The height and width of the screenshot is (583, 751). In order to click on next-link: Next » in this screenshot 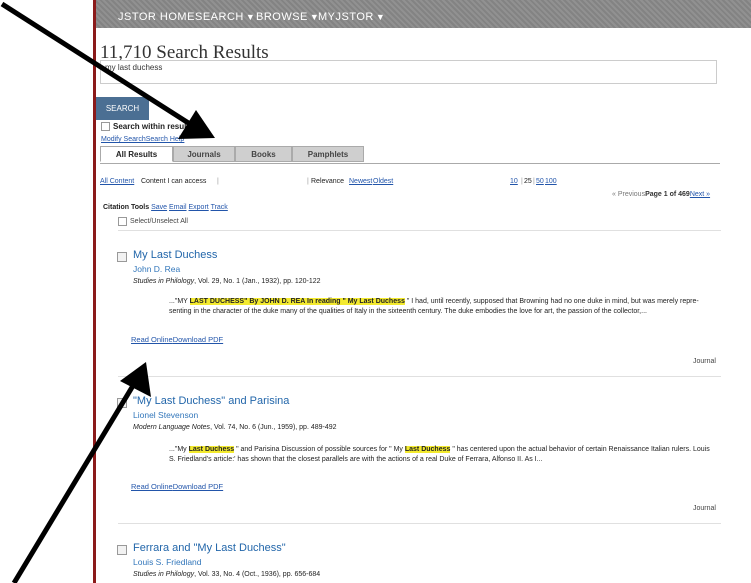, I will do `click(700, 194)`.